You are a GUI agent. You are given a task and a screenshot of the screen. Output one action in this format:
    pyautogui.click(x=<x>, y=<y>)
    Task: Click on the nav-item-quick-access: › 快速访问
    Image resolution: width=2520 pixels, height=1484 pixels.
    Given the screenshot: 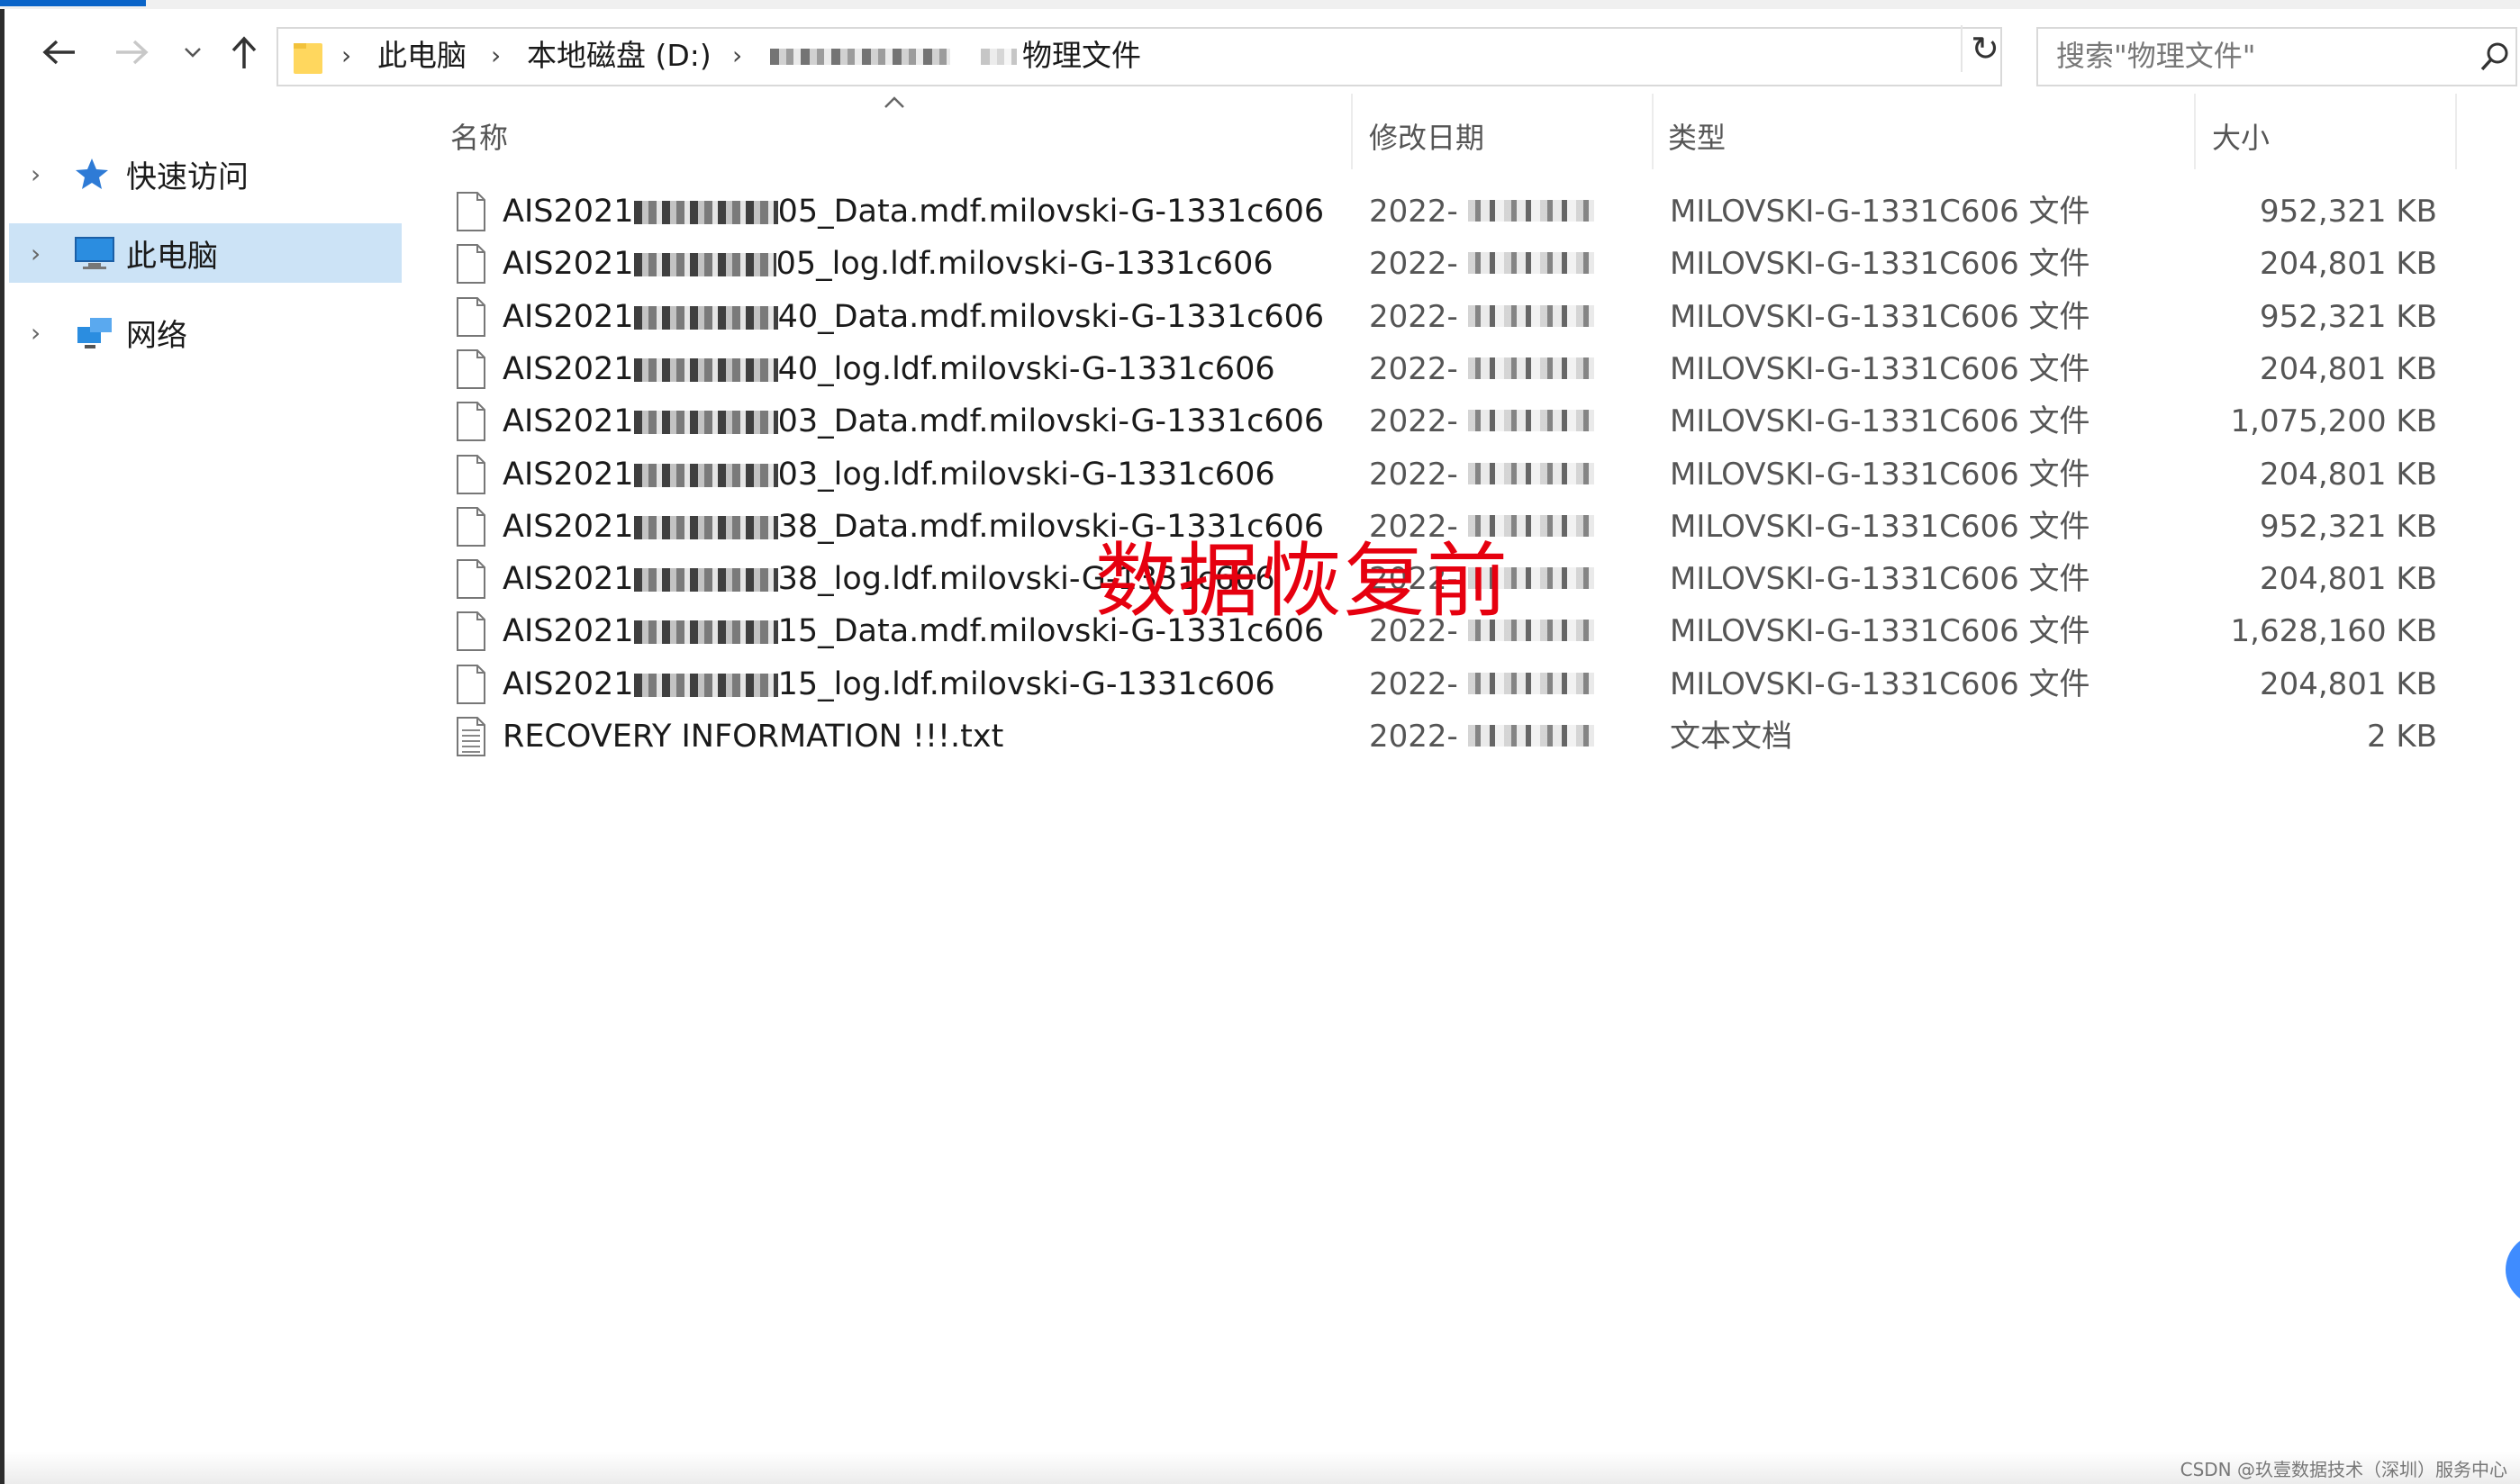 What is the action you would take?
    pyautogui.click(x=206, y=174)
    